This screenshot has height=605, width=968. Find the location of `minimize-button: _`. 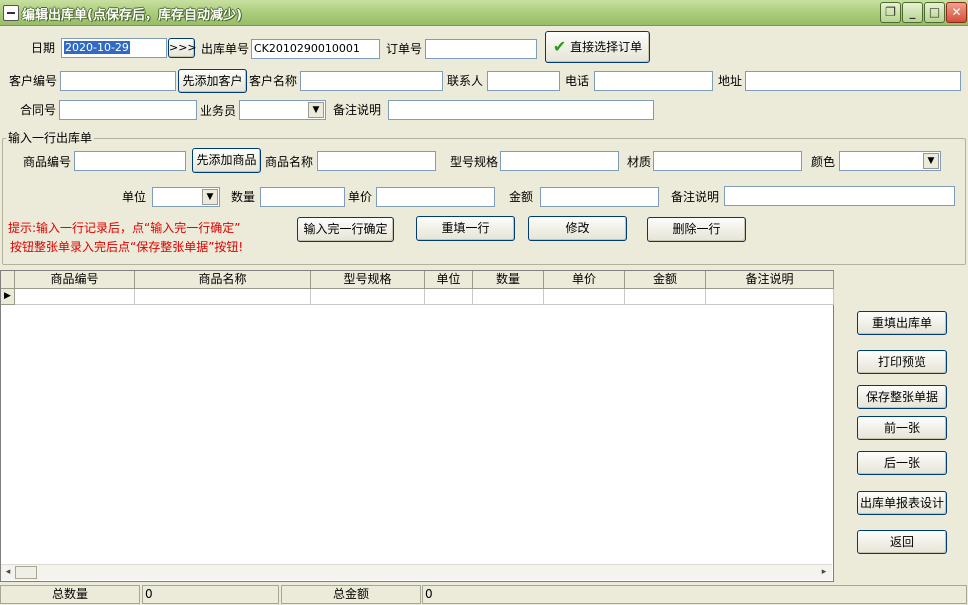

minimize-button: _ is located at coordinates (912, 12).